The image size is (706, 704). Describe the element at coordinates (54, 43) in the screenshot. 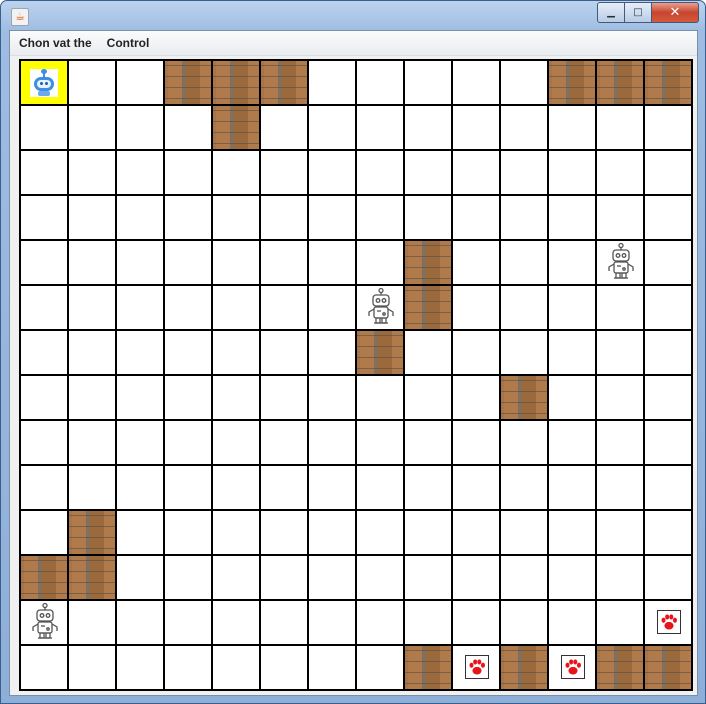

I see `menu-chon-vat-the: Chon vat the` at that location.